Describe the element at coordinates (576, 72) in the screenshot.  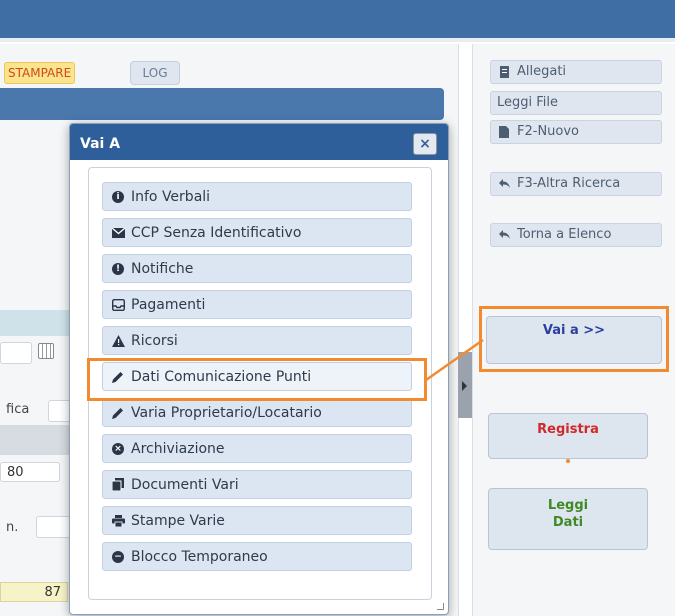
I see `allegati-button: Allegati` at that location.